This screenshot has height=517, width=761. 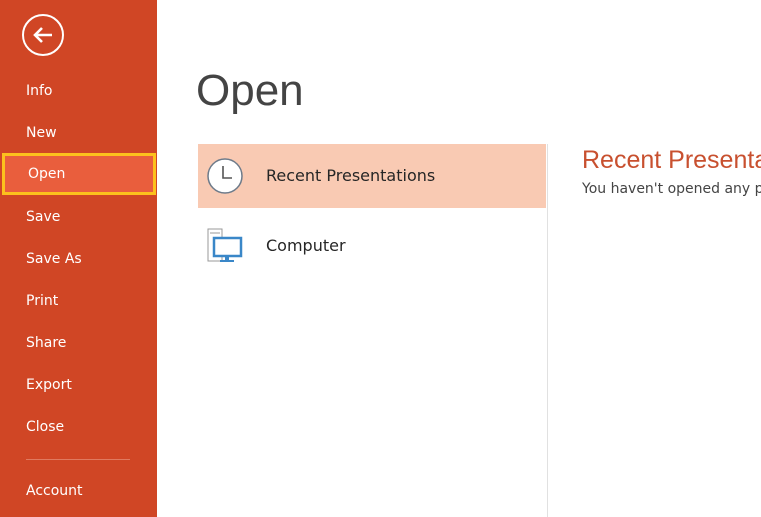 What do you see at coordinates (78, 217) in the screenshot?
I see `nav-save: Save` at bounding box center [78, 217].